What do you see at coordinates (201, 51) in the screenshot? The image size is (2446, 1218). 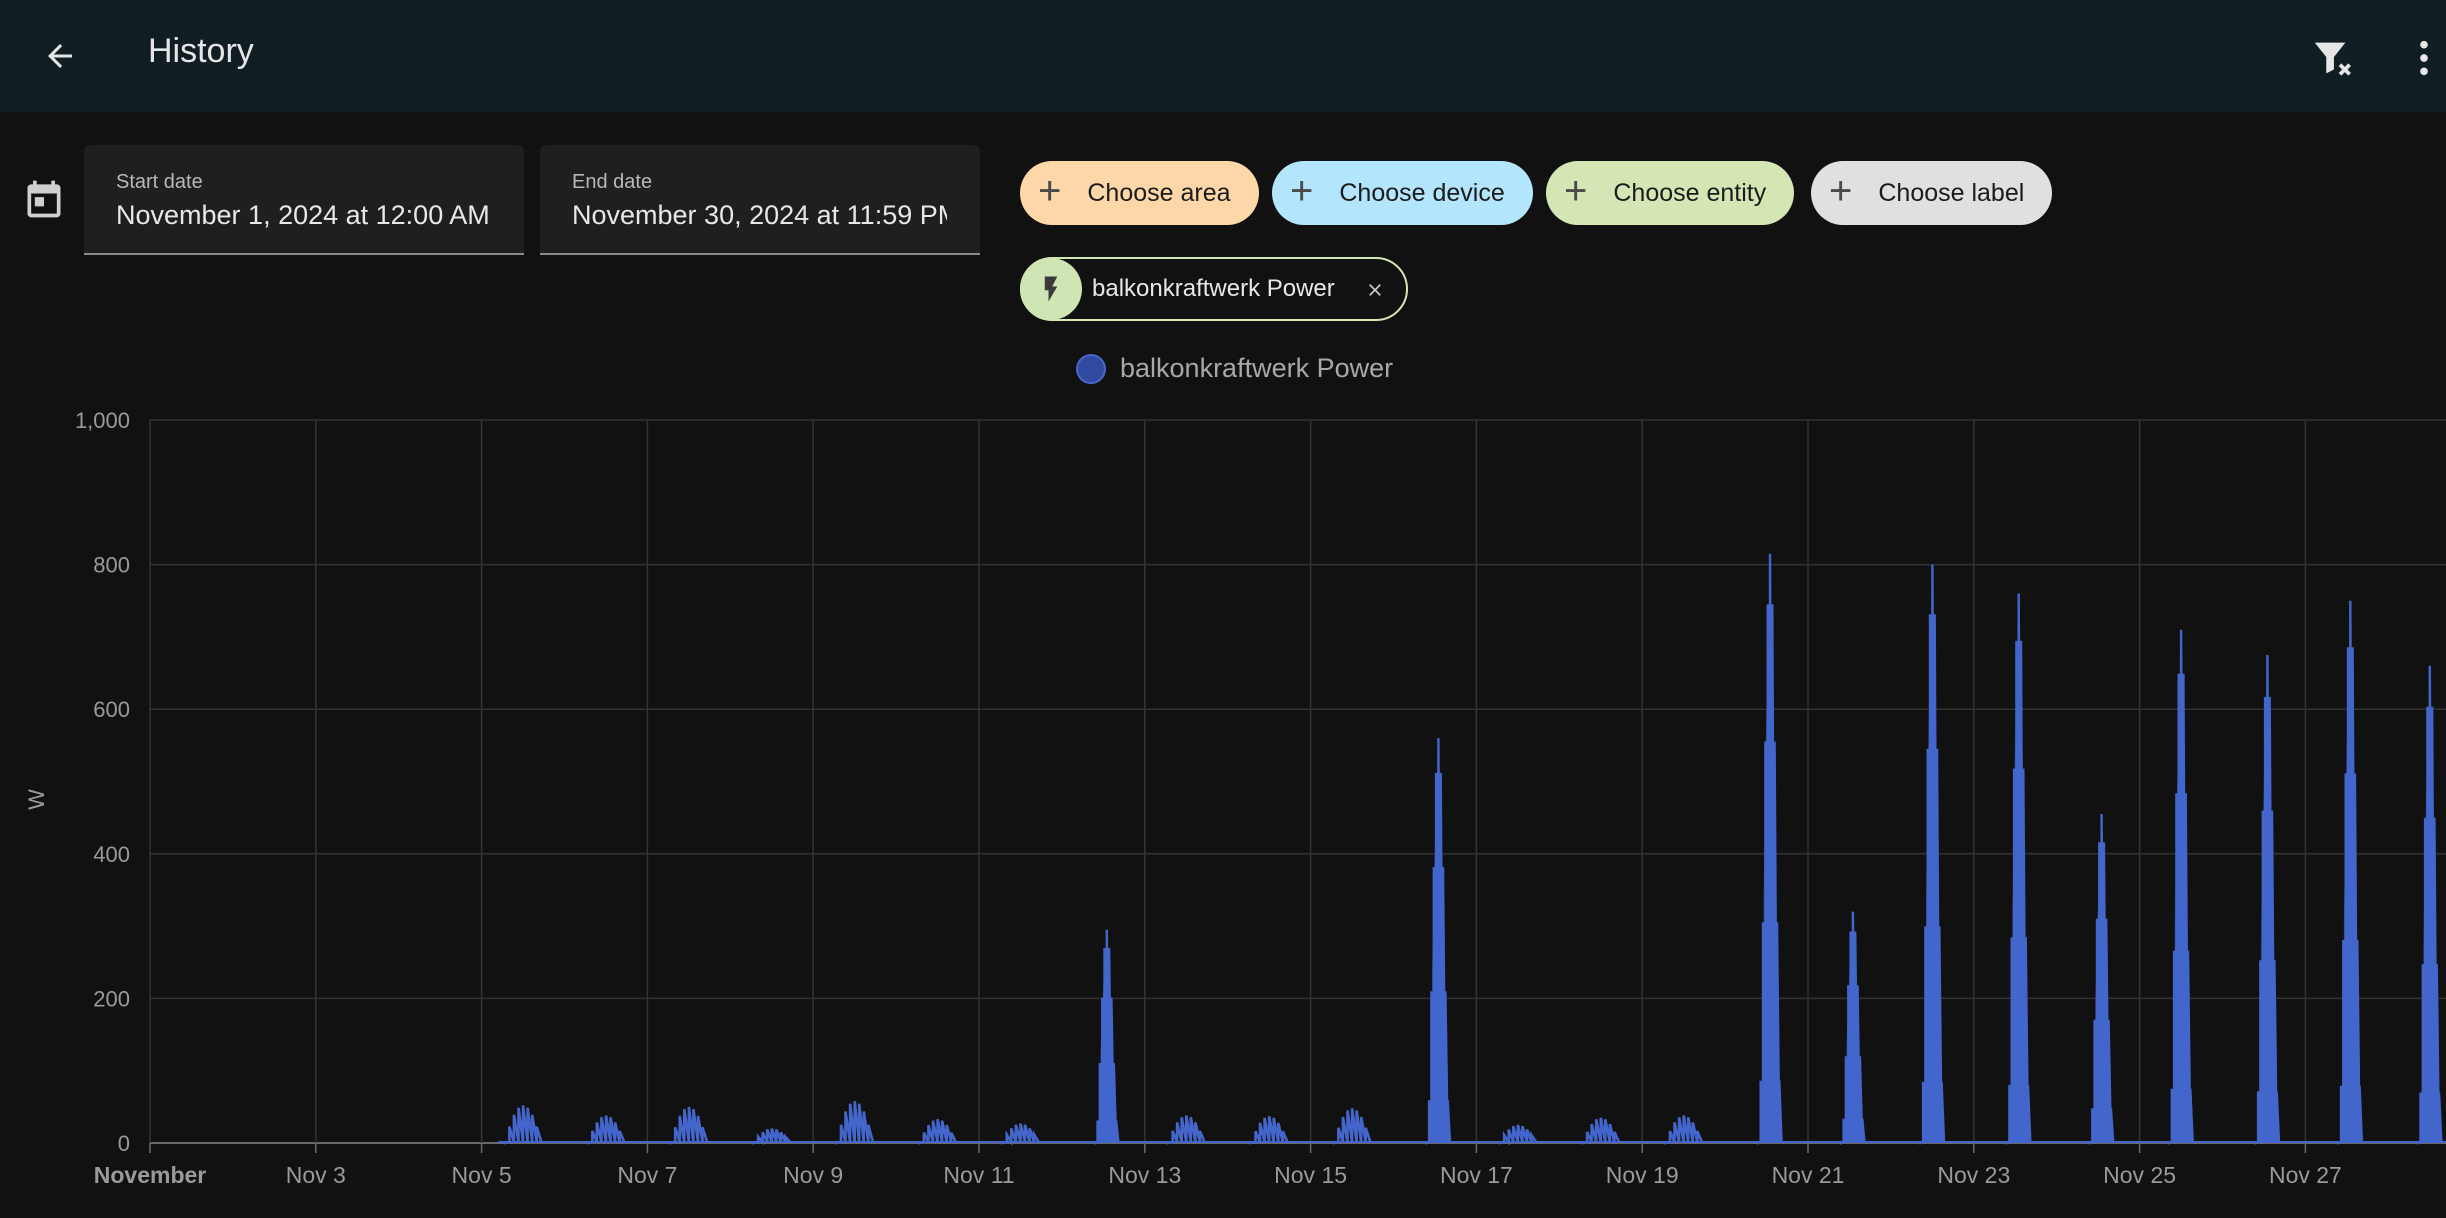 I see `page-title: History` at bounding box center [201, 51].